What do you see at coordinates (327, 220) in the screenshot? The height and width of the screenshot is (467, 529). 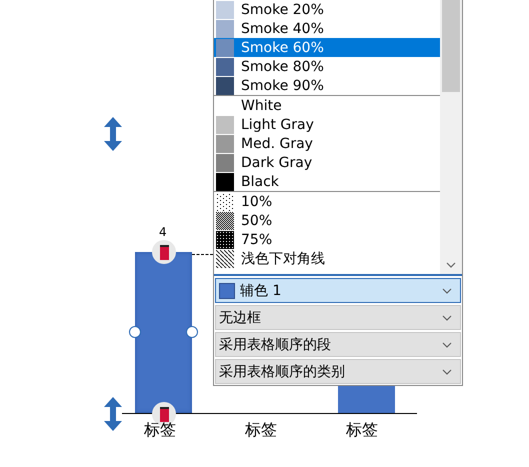 I see `color-option: 50%` at bounding box center [327, 220].